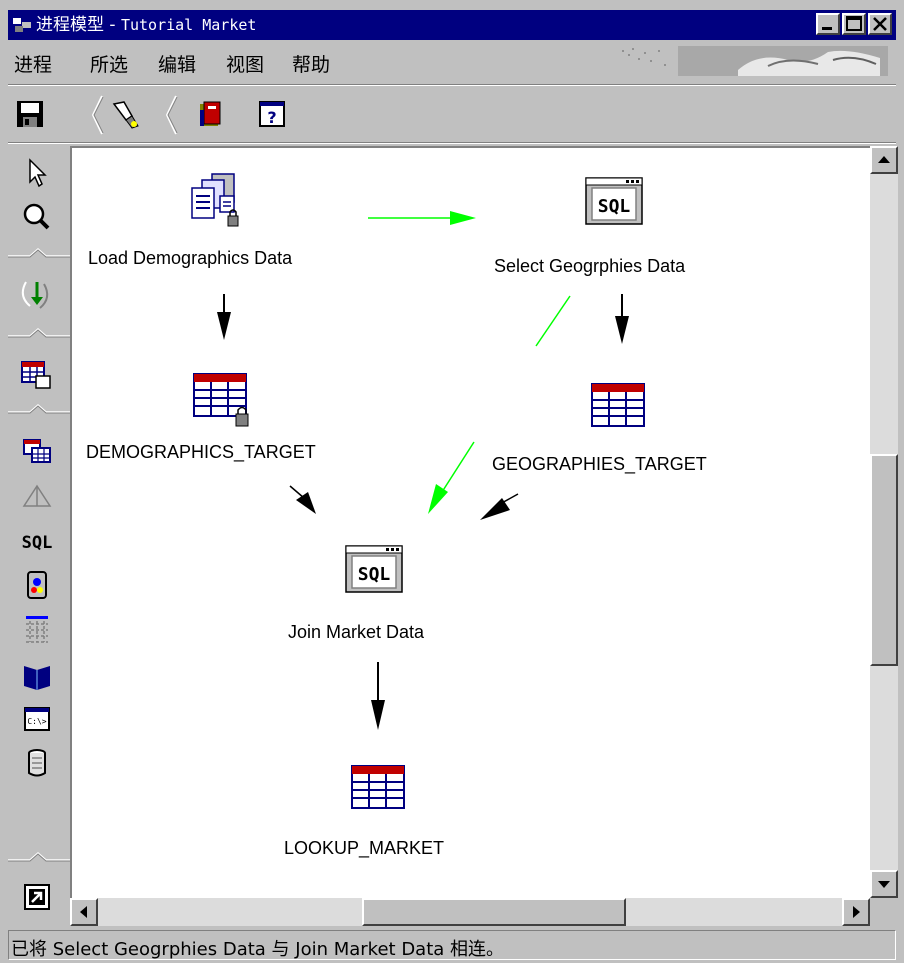  Describe the element at coordinates (245, 63) in the screenshot. I see `menu-view: 视图` at that location.